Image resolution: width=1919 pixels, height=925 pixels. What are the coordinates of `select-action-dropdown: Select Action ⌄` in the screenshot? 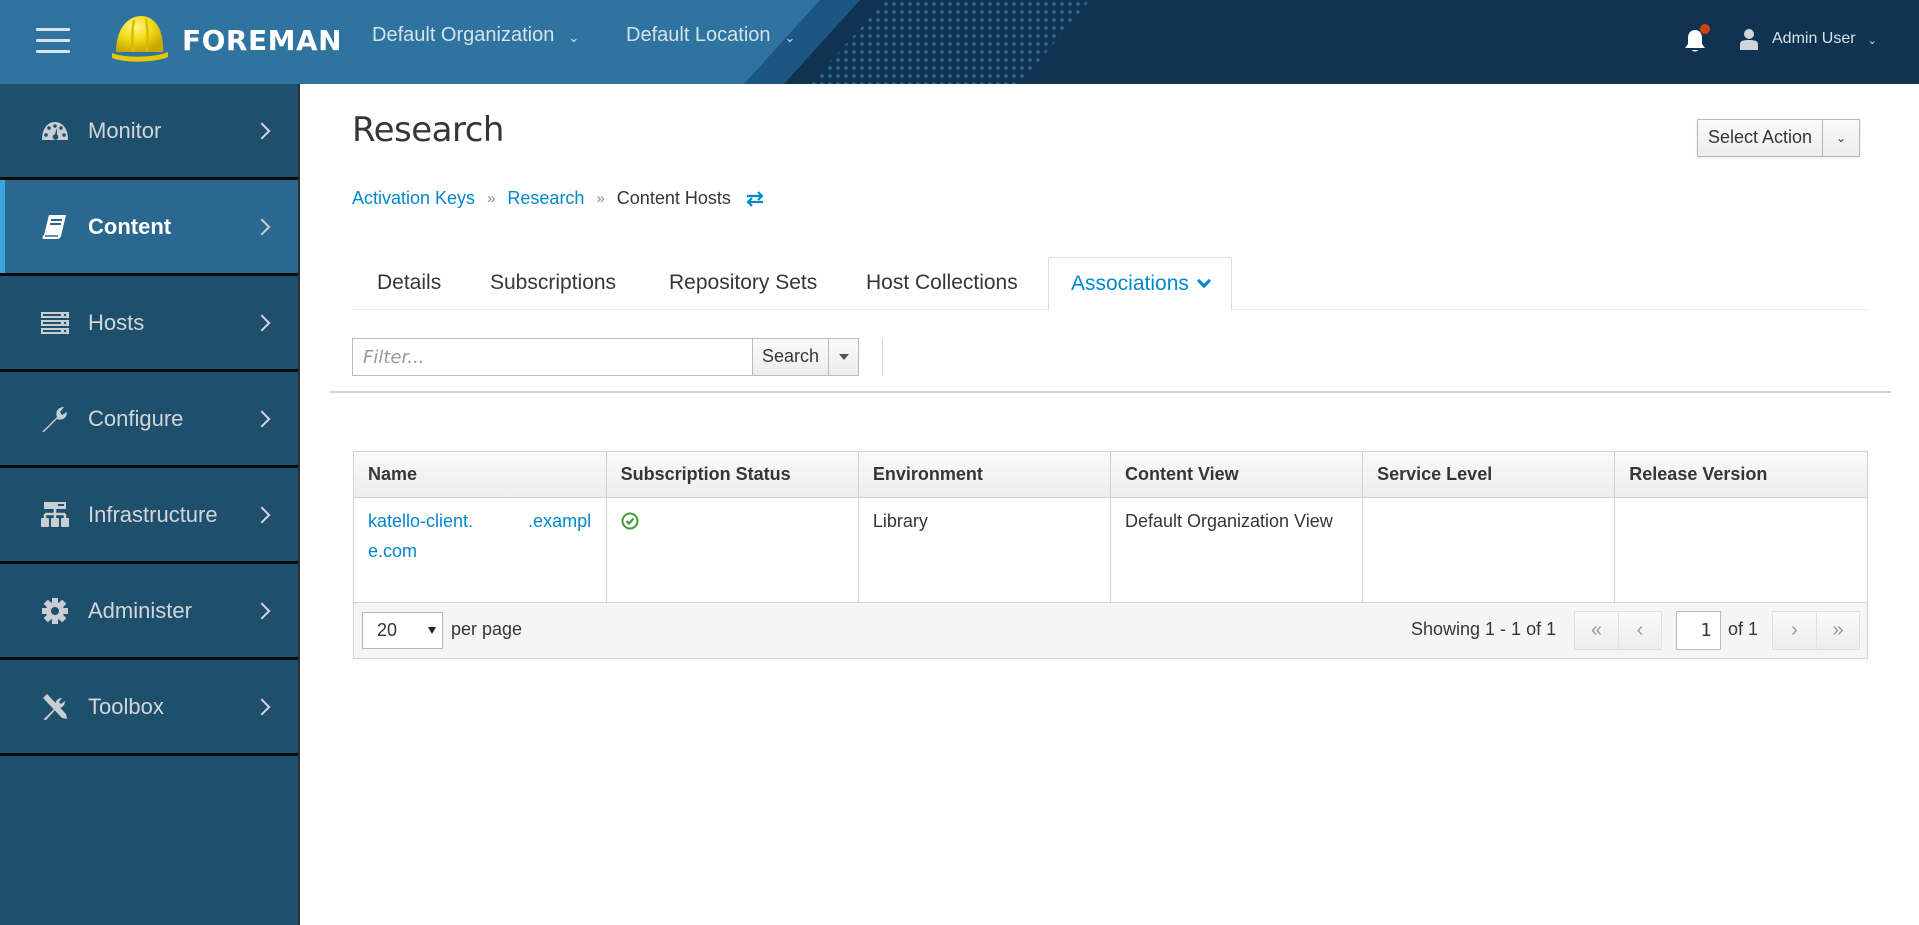 It's located at (1779, 138).